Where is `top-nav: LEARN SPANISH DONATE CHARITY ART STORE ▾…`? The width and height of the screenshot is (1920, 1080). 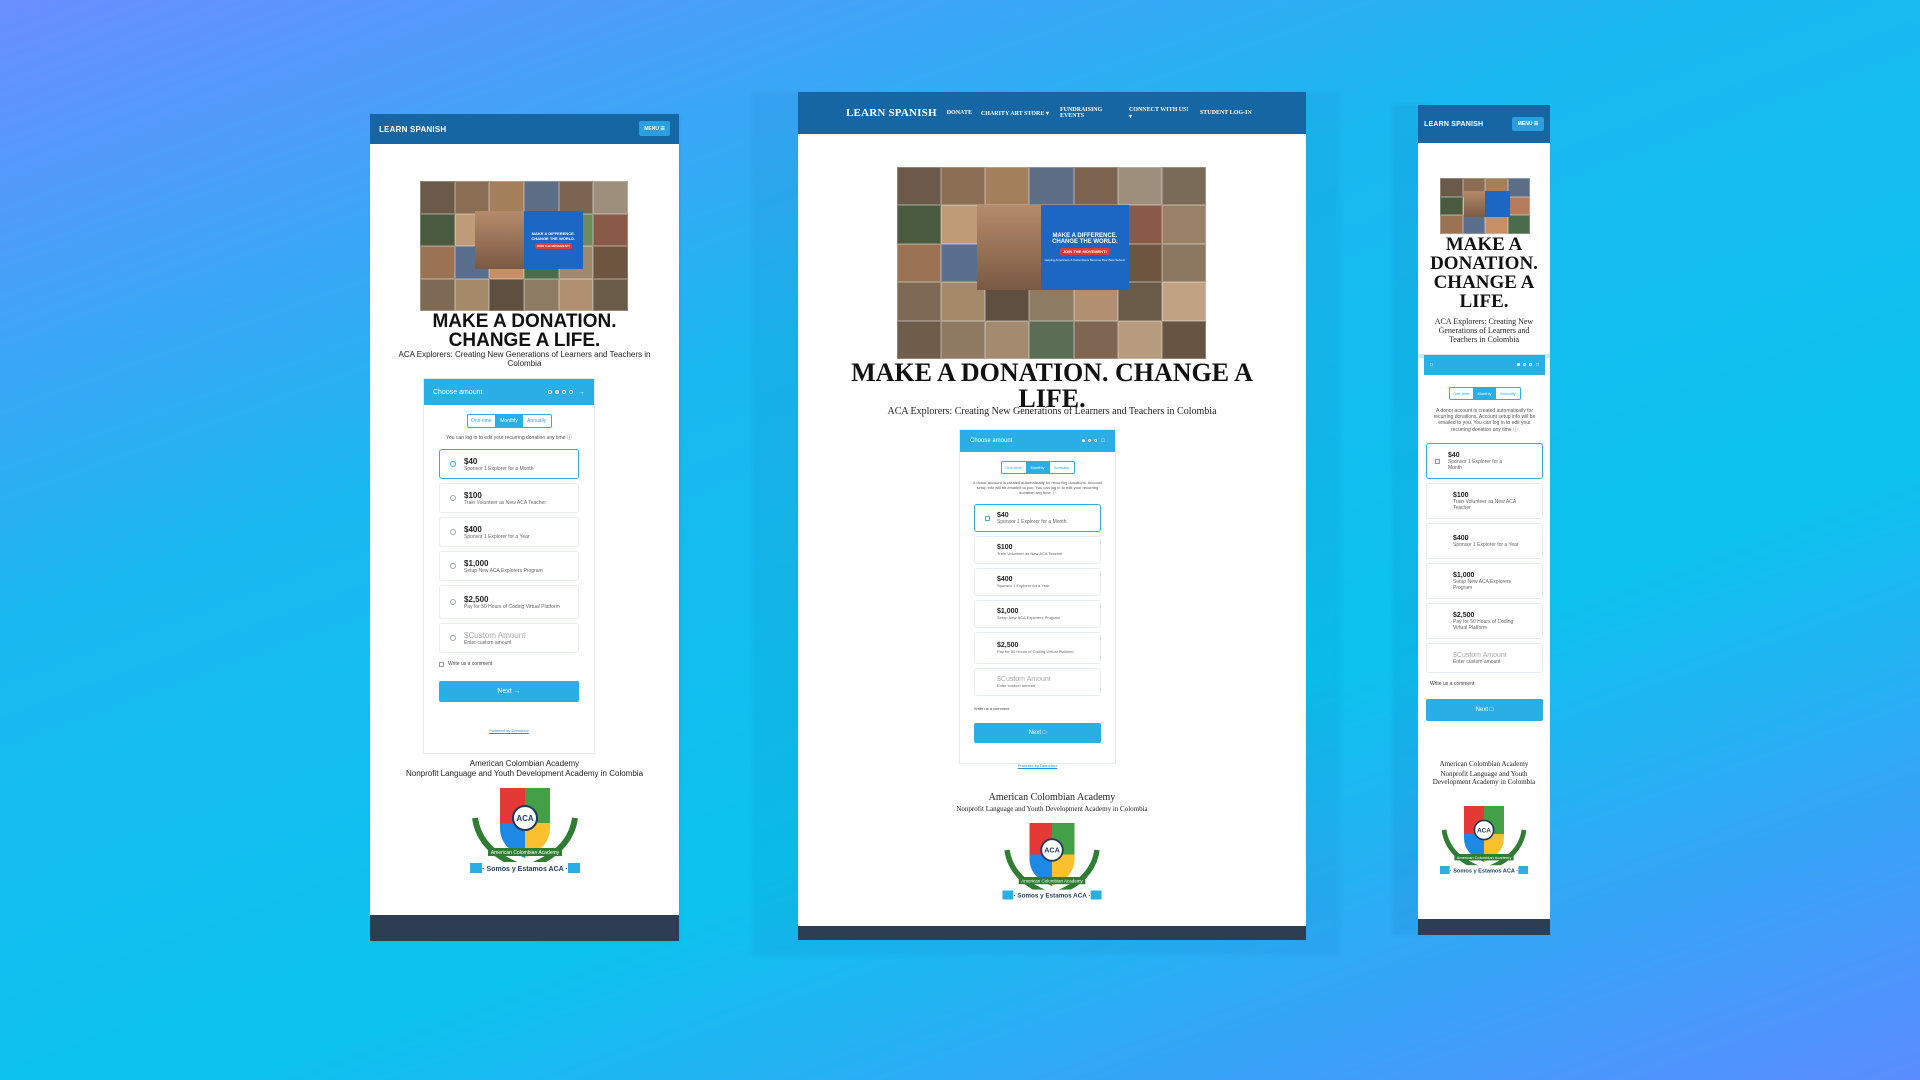
top-nav: LEARN SPANISH DONATE CHARITY ART STORE ▾… is located at coordinates (1052, 113).